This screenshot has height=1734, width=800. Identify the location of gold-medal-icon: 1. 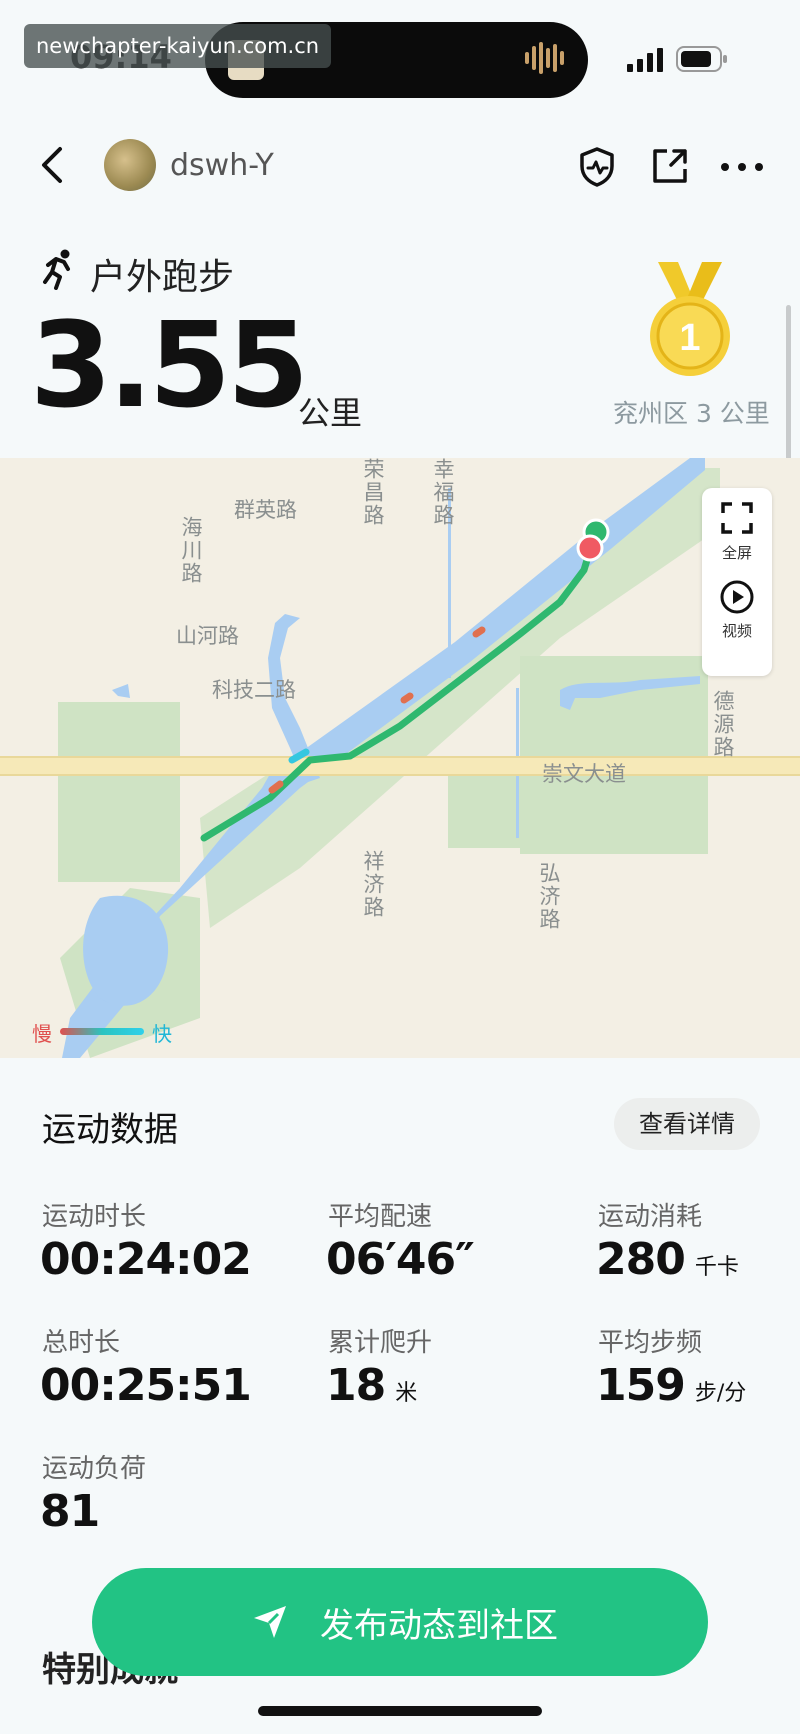
(690, 322).